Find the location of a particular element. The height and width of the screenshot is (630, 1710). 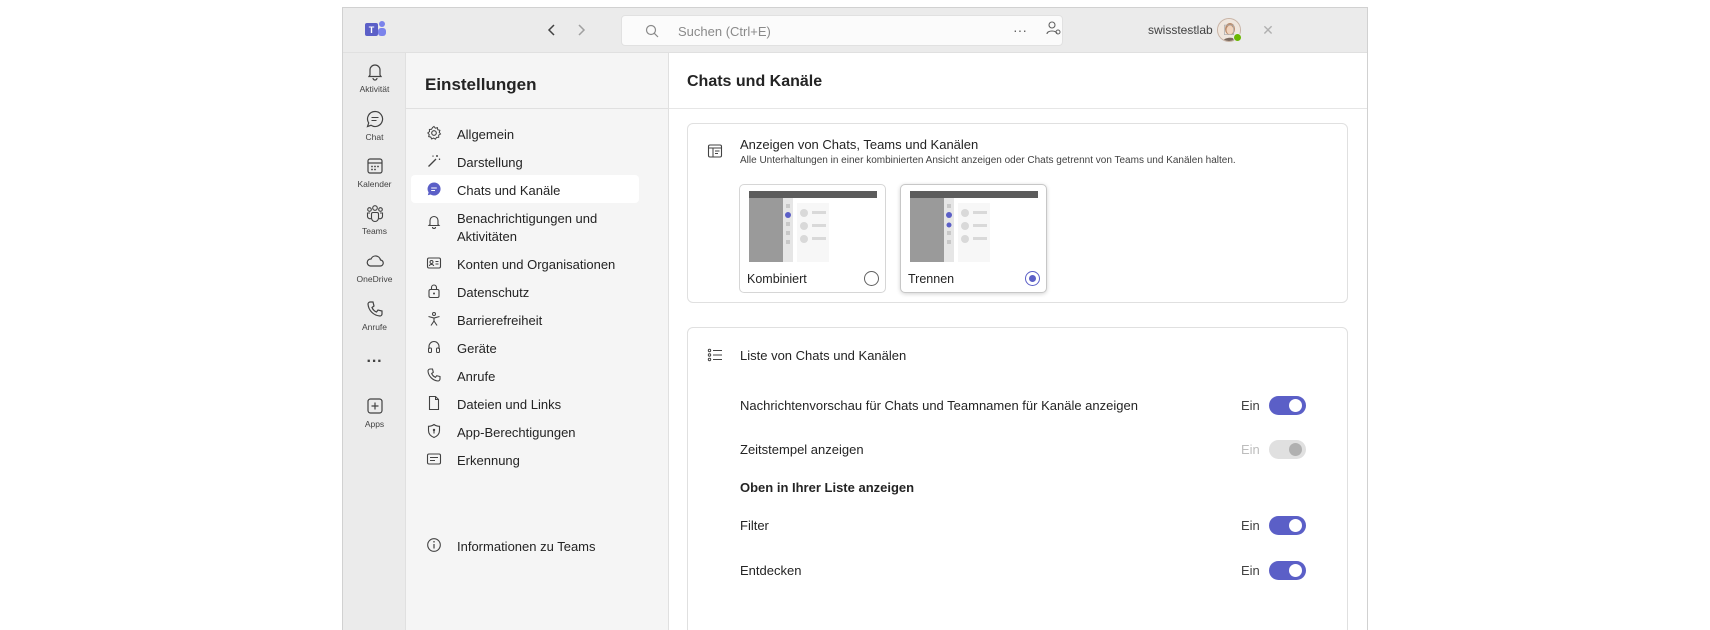

filter-value: Ein is located at coordinates (1250, 525).